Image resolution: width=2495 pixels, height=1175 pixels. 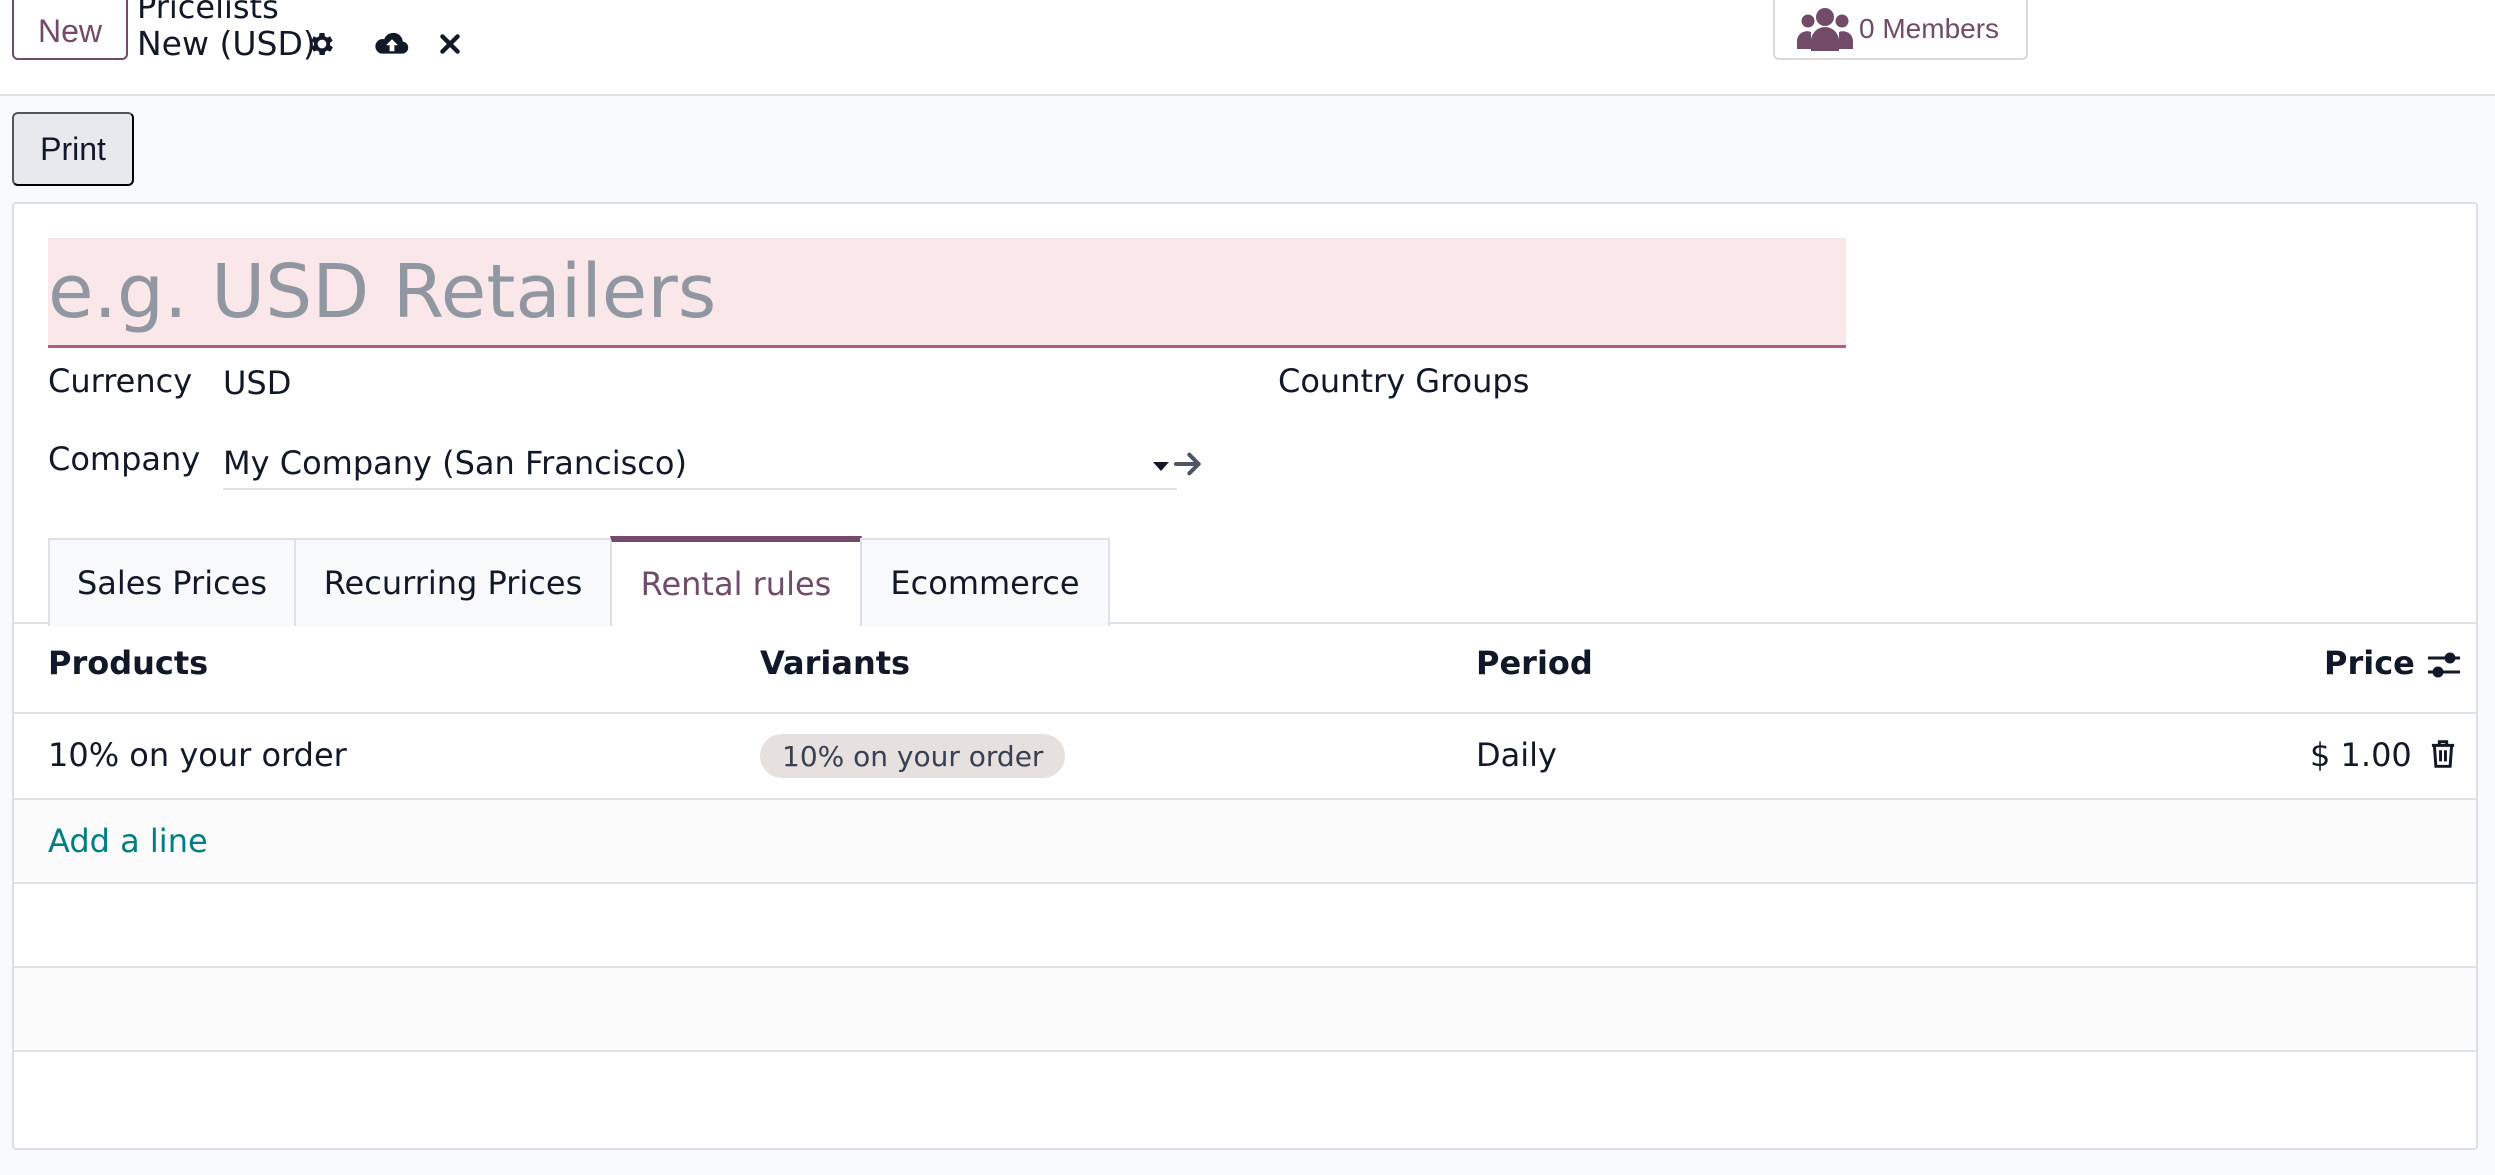 What do you see at coordinates (2361, 755) in the screenshot?
I see `row-price: $ 1.00` at bounding box center [2361, 755].